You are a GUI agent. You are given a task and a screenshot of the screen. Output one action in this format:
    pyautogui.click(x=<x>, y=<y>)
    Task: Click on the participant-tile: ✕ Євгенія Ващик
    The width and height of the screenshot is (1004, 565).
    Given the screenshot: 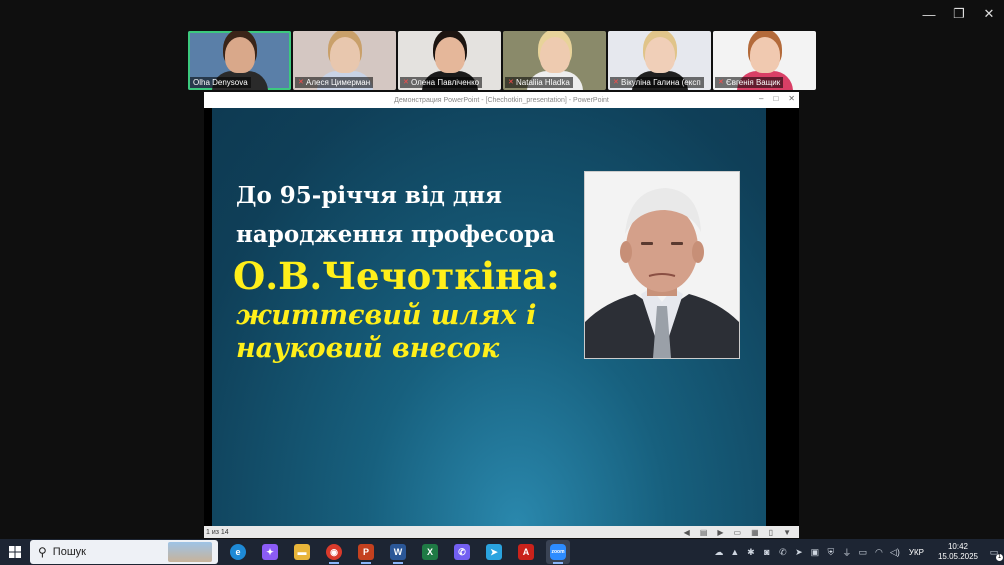 What is the action you would take?
    pyautogui.click(x=764, y=60)
    